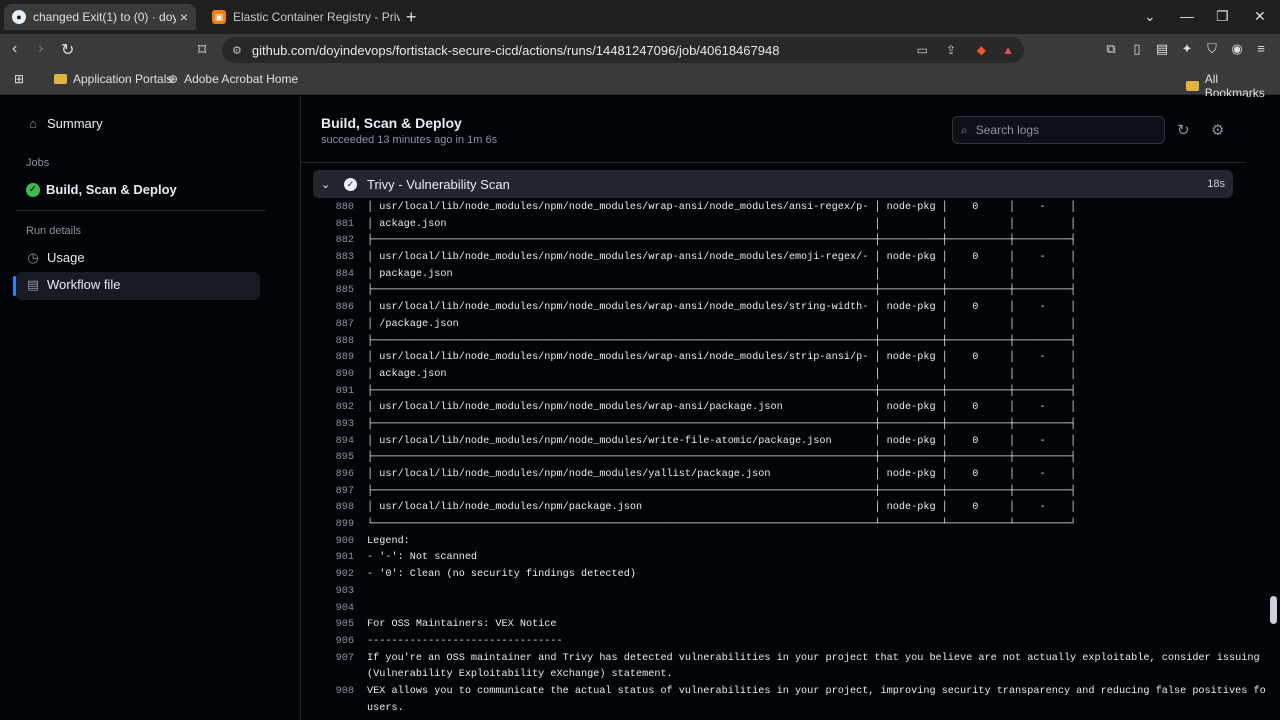  Describe the element at coordinates (951, 50) in the screenshot. I see `share-icon: ⇪` at that location.